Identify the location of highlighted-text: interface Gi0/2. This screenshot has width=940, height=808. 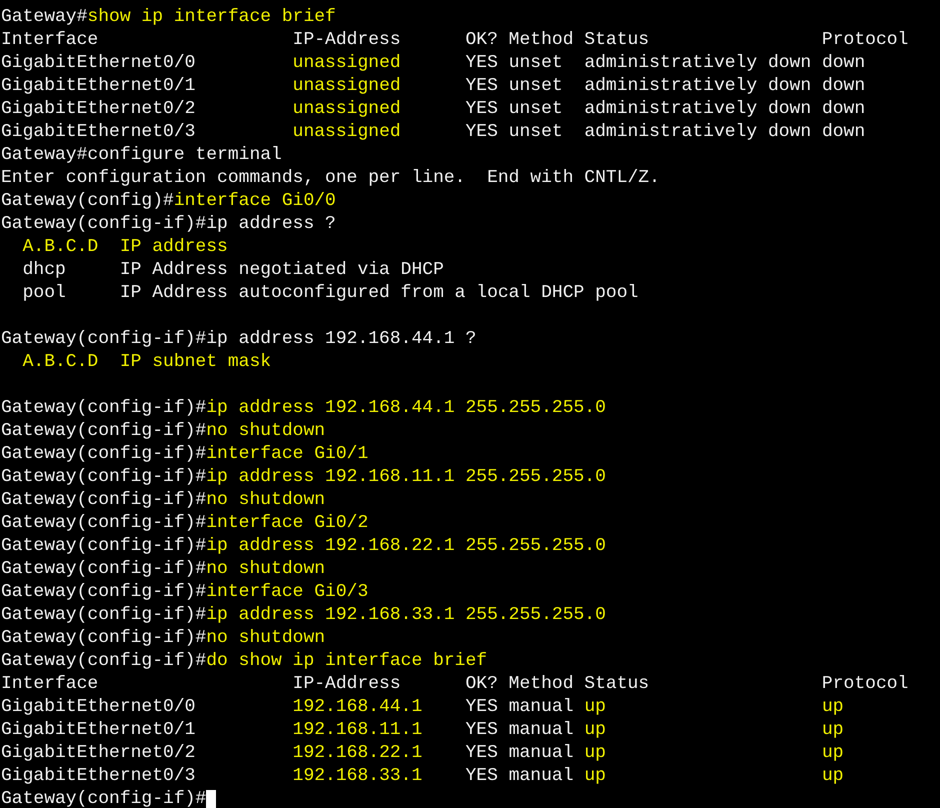
(287, 523).